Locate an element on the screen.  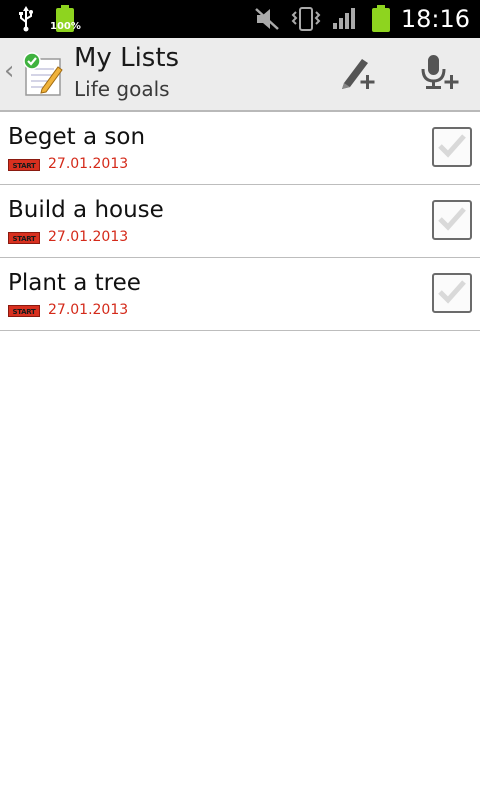
status-bar: 100% 18:16 is located at coordinates (240, 19).